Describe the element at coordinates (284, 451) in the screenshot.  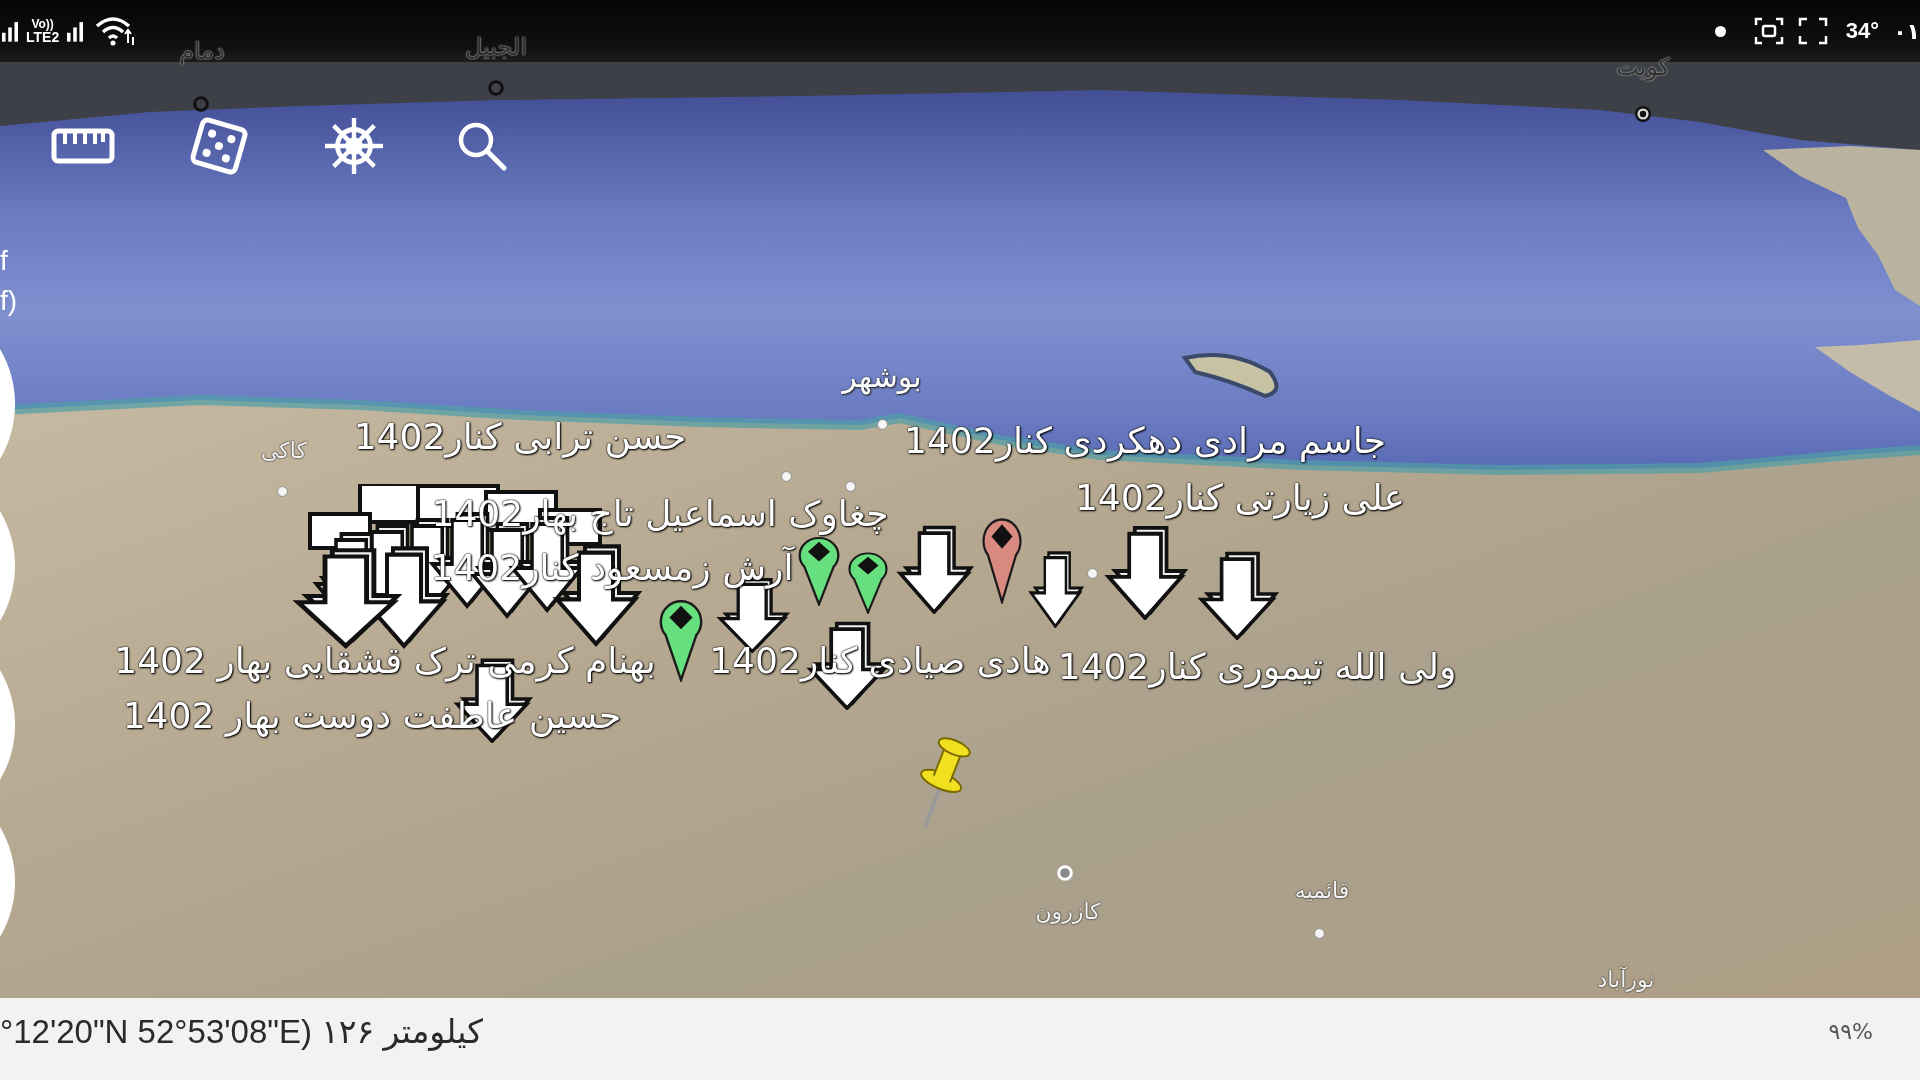
I see `place-name: کاکی` at that location.